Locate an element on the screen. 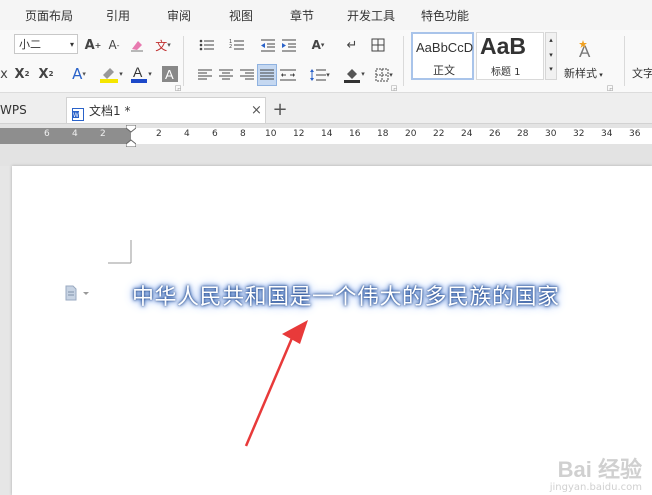 The width and height of the screenshot is (652, 495). tab-document1-label: 文档1 * is located at coordinates (110, 111).